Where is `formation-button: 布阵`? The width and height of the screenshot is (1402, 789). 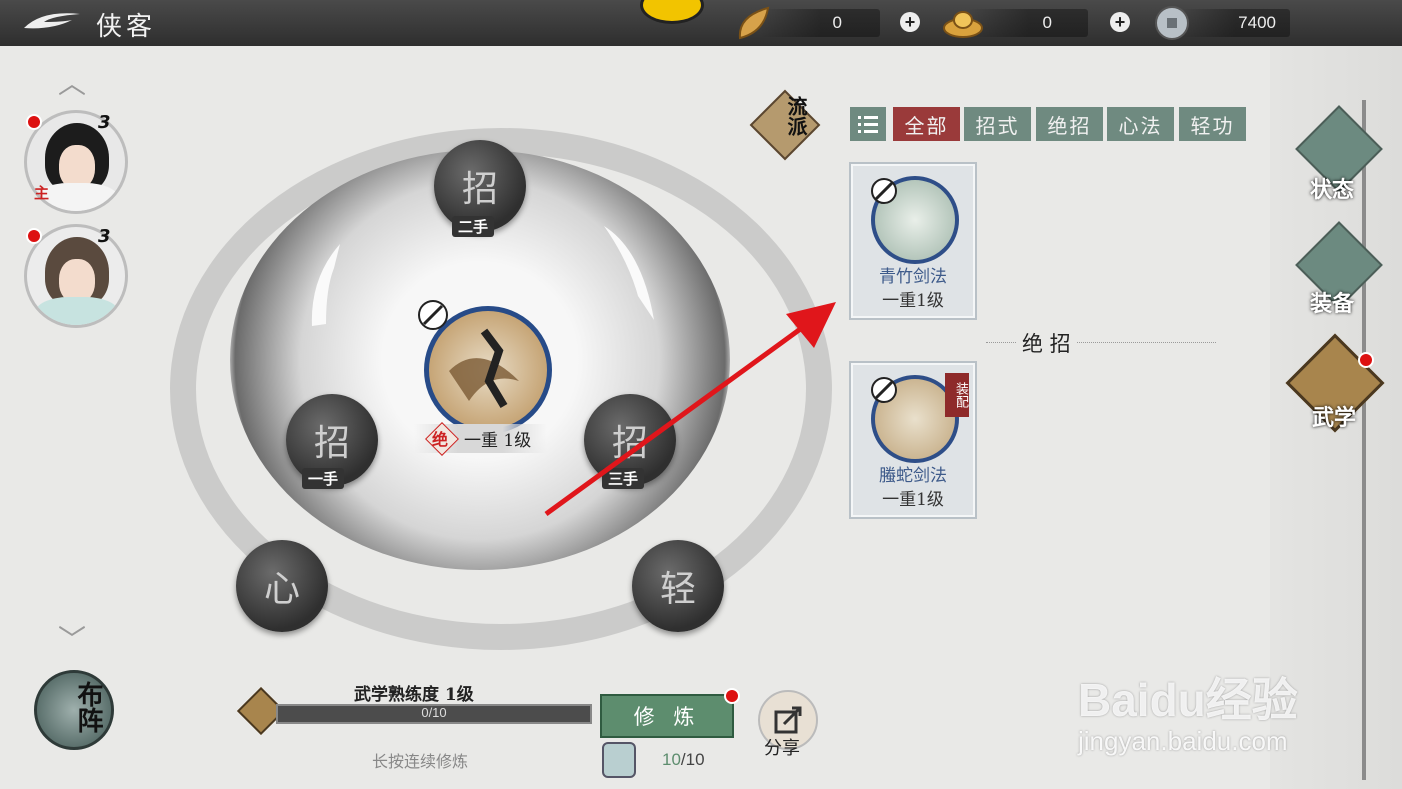
formation-button: 布阵 is located at coordinates (74, 710).